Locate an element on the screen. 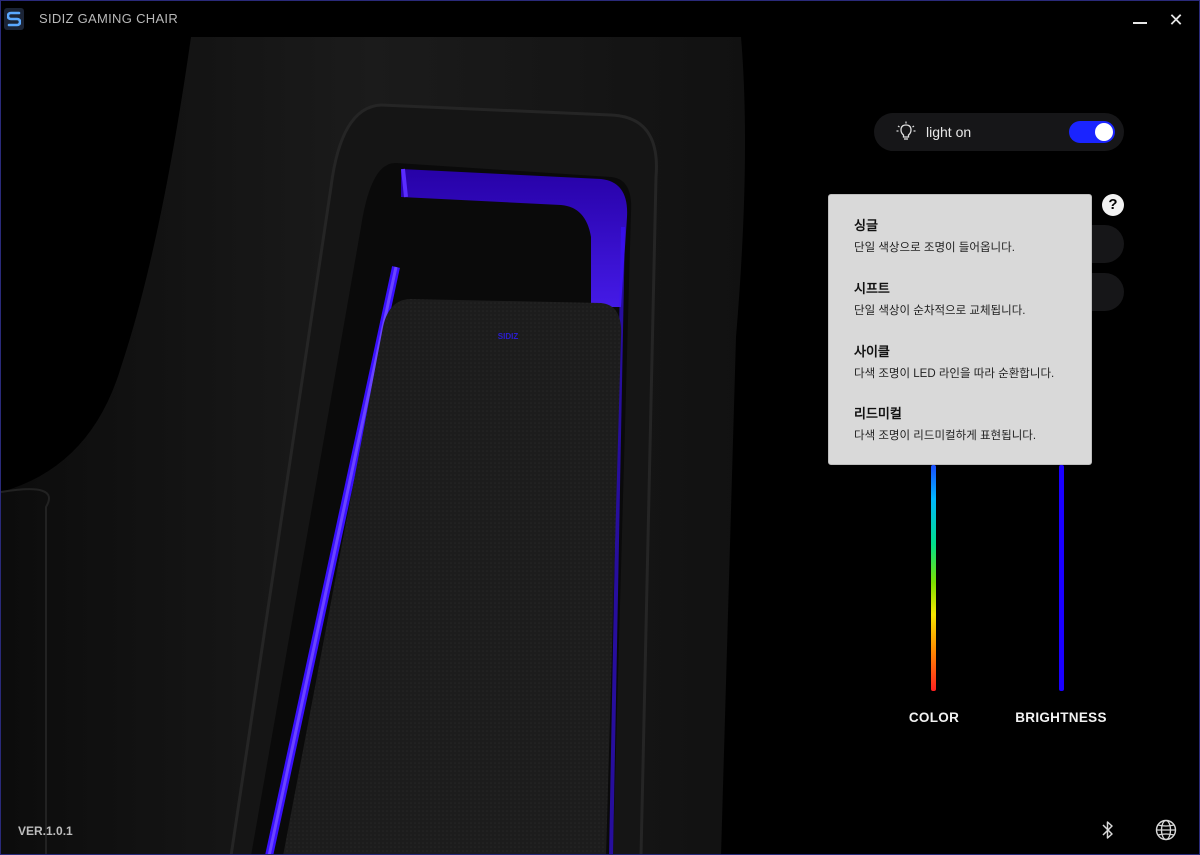 This screenshot has height=855, width=1200. brightness-slider is located at coordinates (1061, 578).